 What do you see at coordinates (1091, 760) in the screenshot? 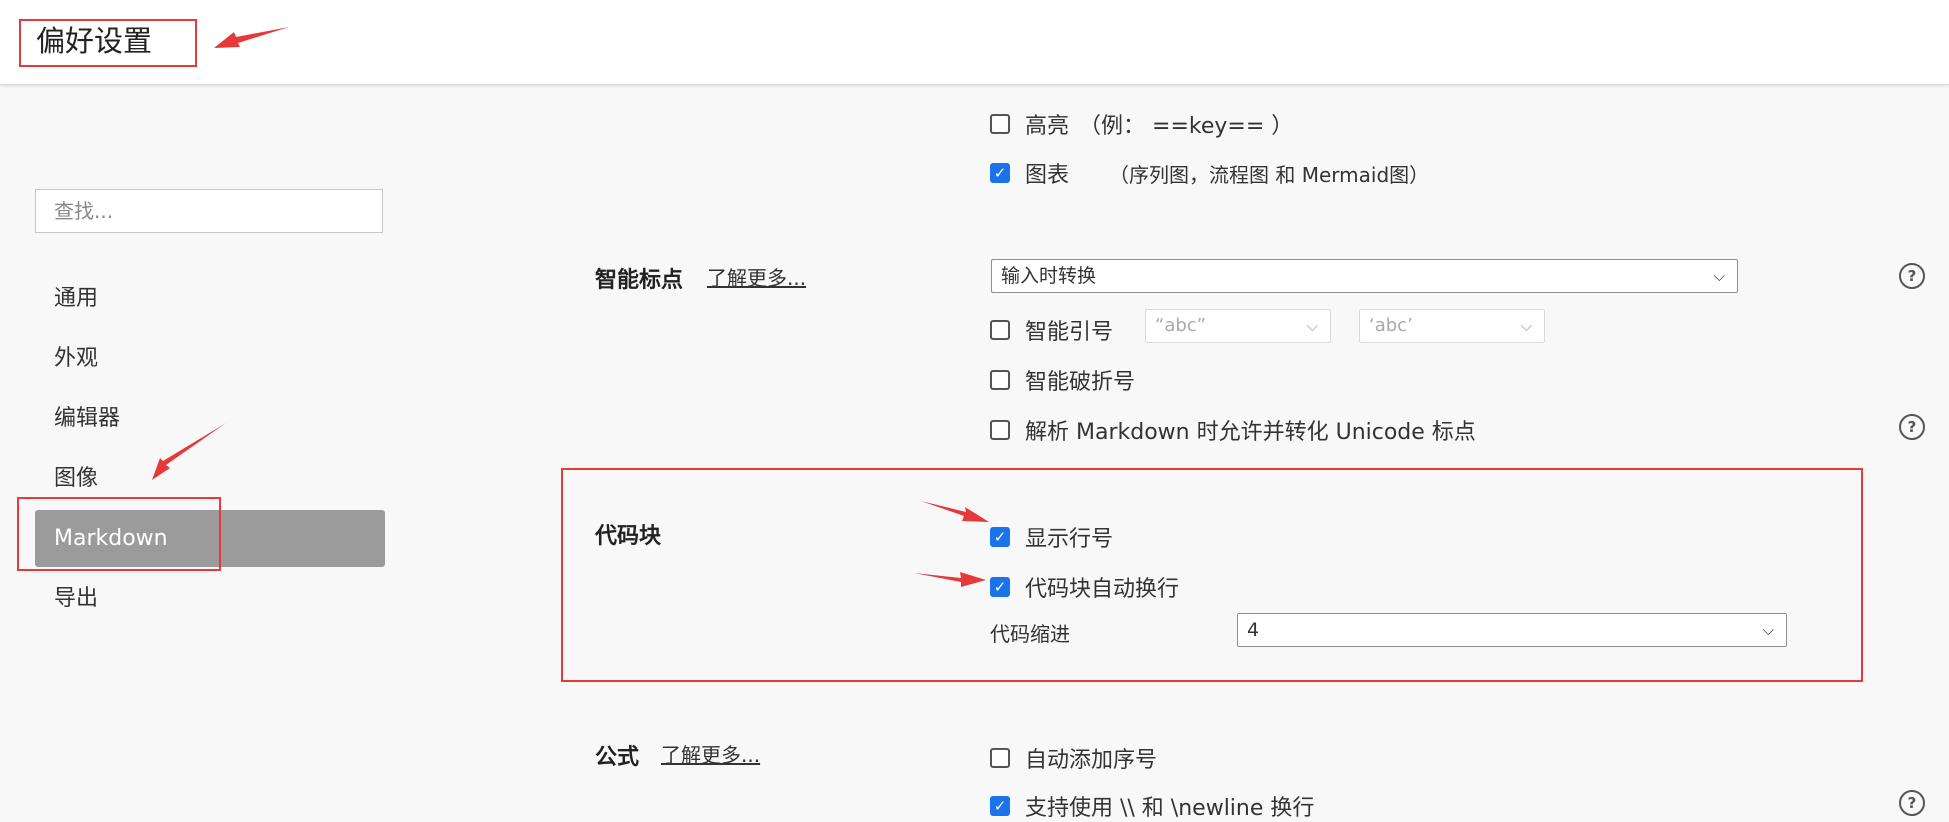
I see `auto-numbering-label: 自动添加序号` at bounding box center [1091, 760].